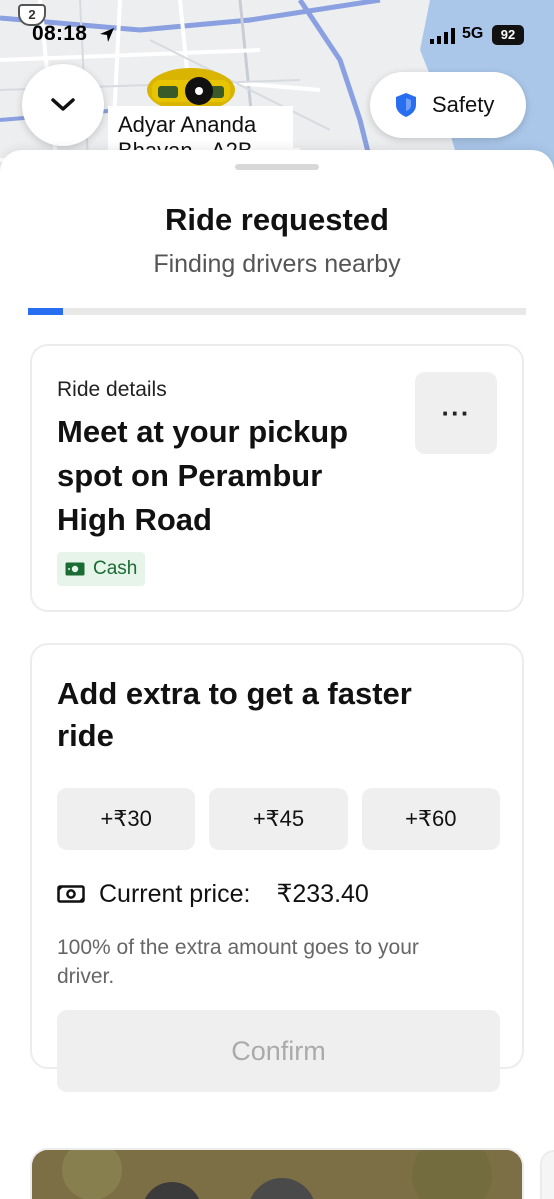  What do you see at coordinates (277, 219) in the screenshot?
I see `sheet-title: Ride requested` at bounding box center [277, 219].